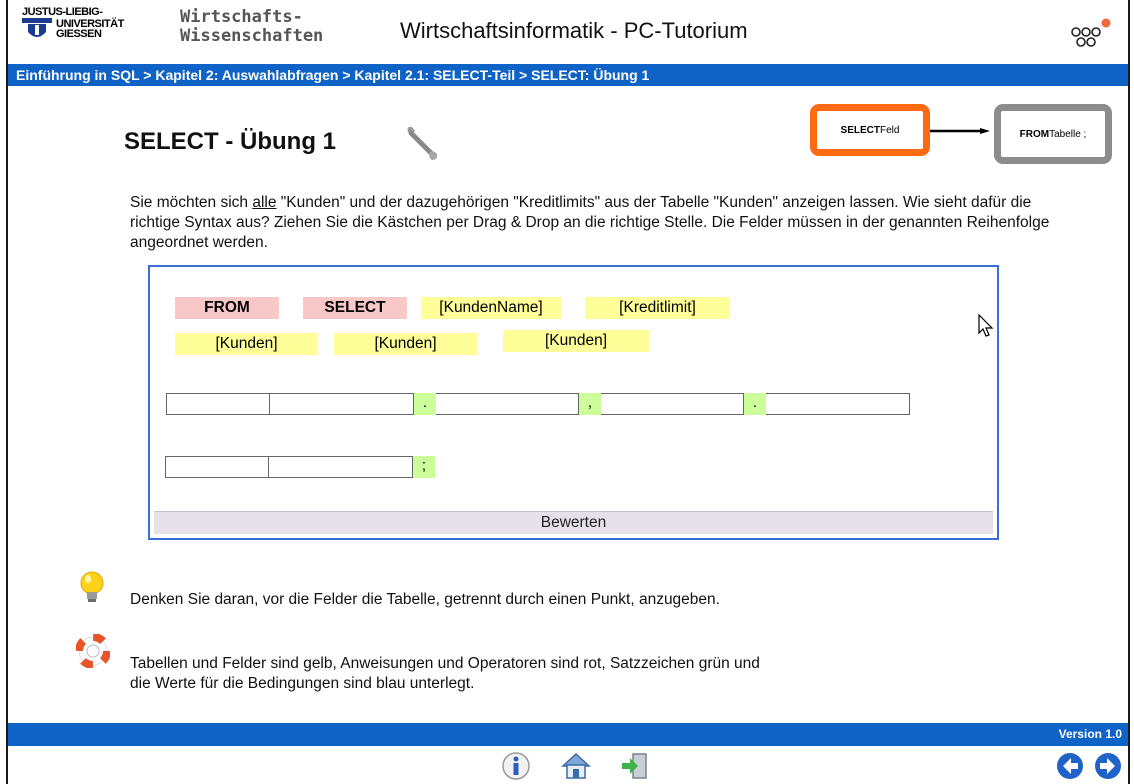  What do you see at coordinates (657, 308) in the screenshot?
I see `drag-tile-kreditlimit: [Kreditlimit]` at bounding box center [657, 308].